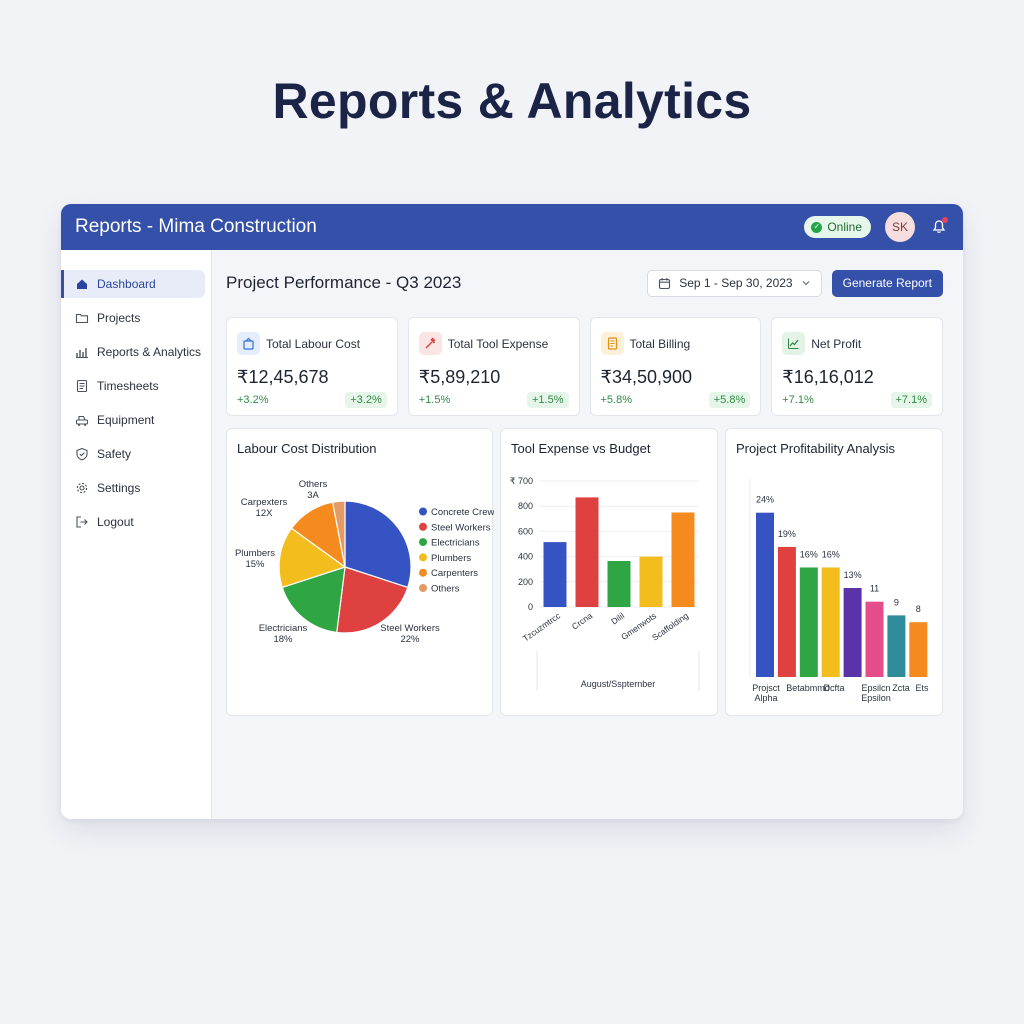 The height and width of the screenshot is (1024, 1024). I want to click on sidebar-item-dashboard: Dashboard, so click(133, 284).